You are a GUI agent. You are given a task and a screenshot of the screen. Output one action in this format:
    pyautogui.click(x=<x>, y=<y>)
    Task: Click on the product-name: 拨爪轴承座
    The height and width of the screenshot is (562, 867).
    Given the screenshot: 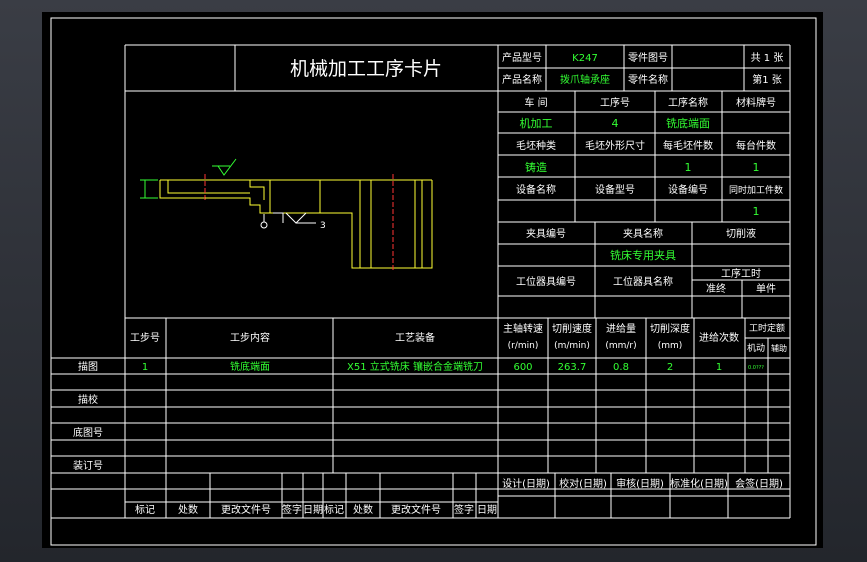 What is the action you would take?
    pyautogui.click(x=585, y=79)
    